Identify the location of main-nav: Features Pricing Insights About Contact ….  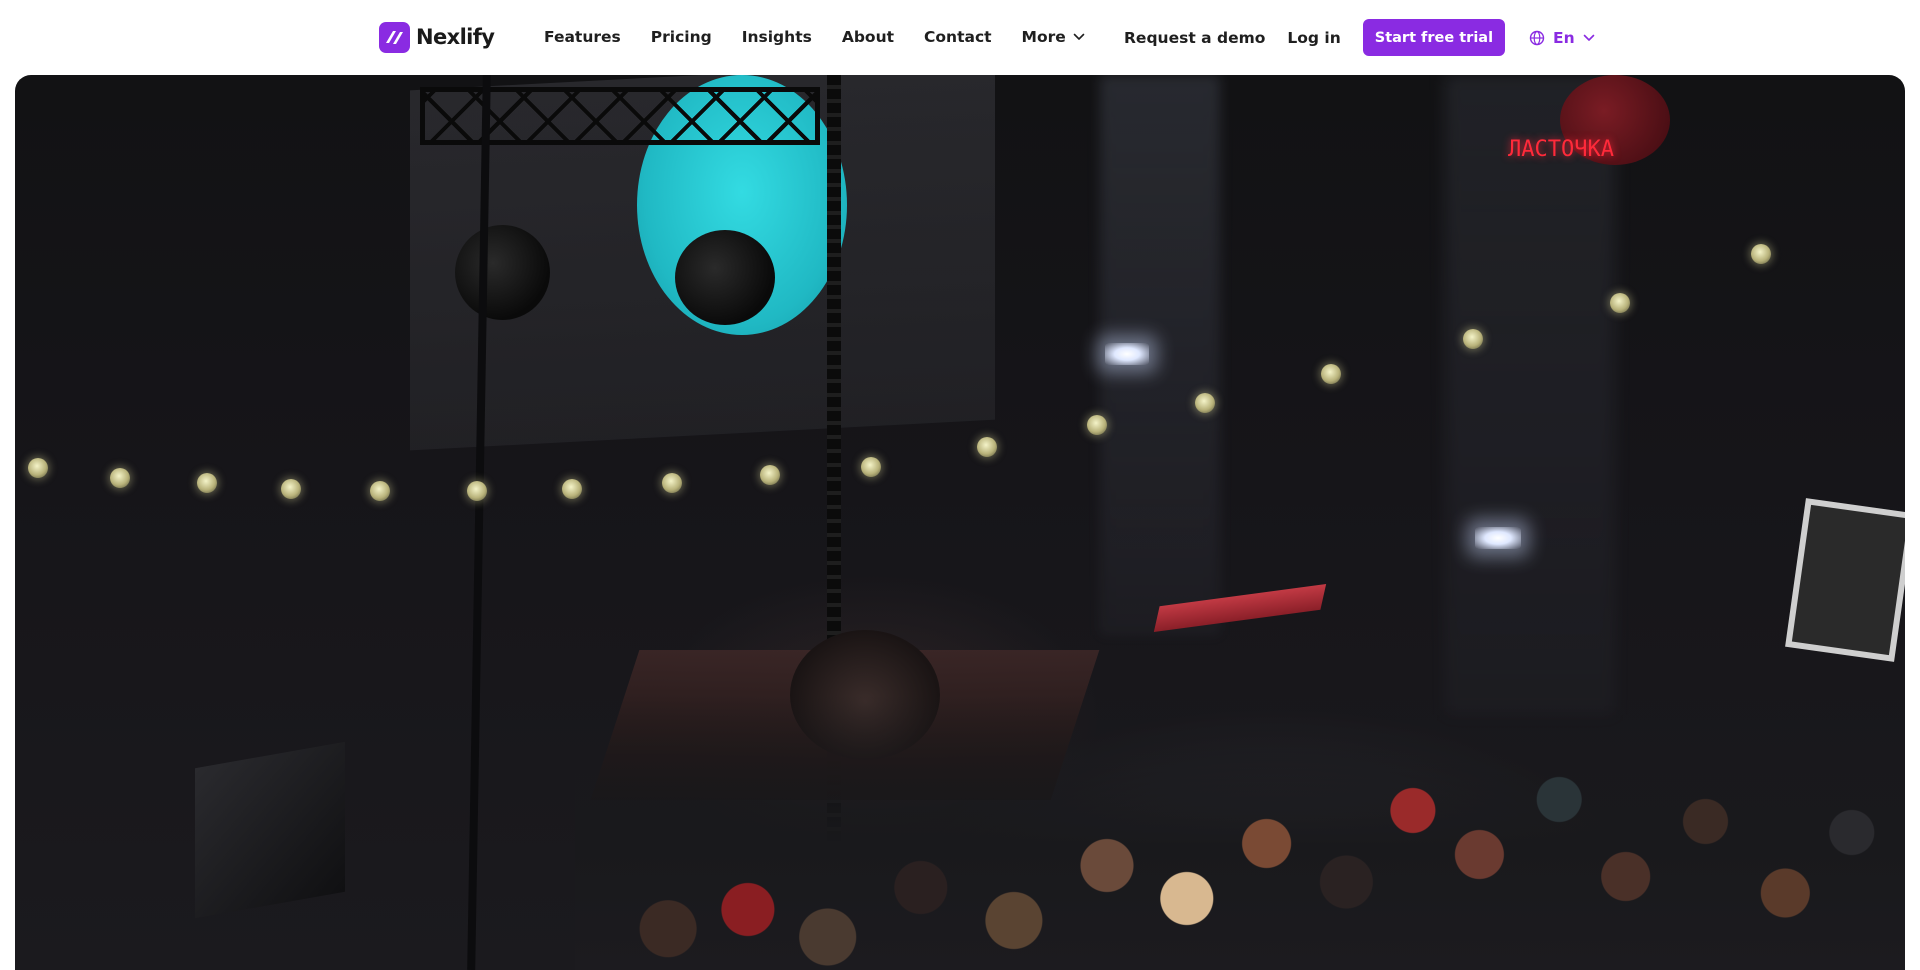
(814, 37).